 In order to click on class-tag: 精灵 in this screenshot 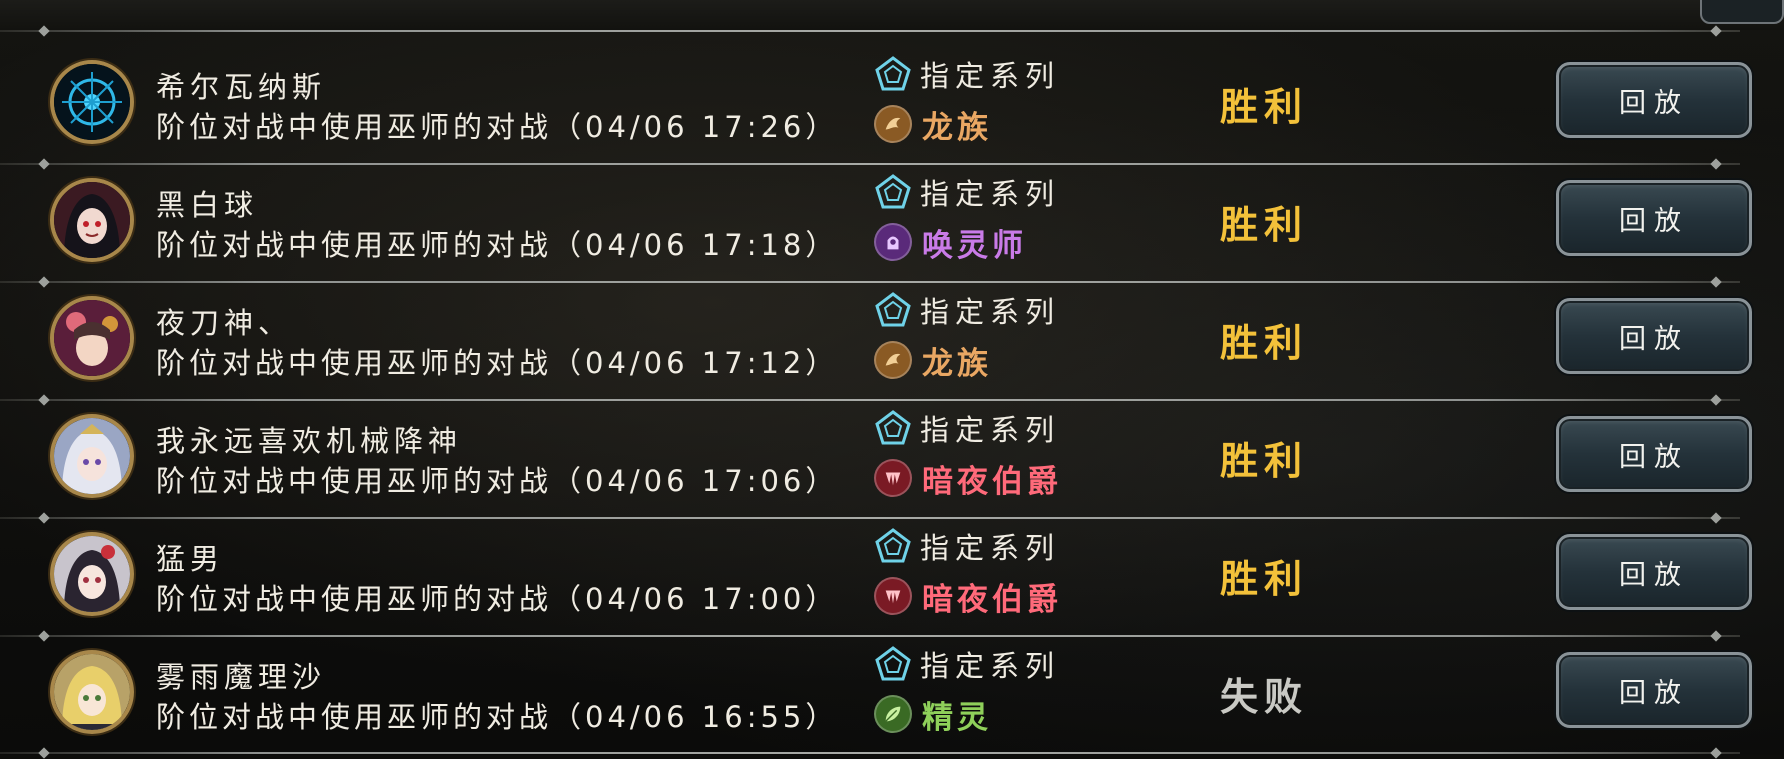, I will do `click(933, 715)`.